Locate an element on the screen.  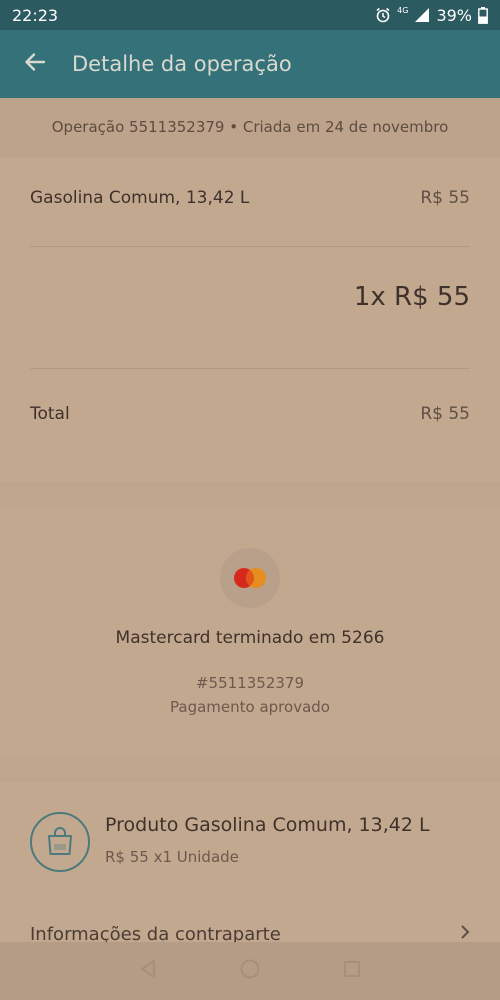
battery-percent: 39% is located at coordinates (454, 15).